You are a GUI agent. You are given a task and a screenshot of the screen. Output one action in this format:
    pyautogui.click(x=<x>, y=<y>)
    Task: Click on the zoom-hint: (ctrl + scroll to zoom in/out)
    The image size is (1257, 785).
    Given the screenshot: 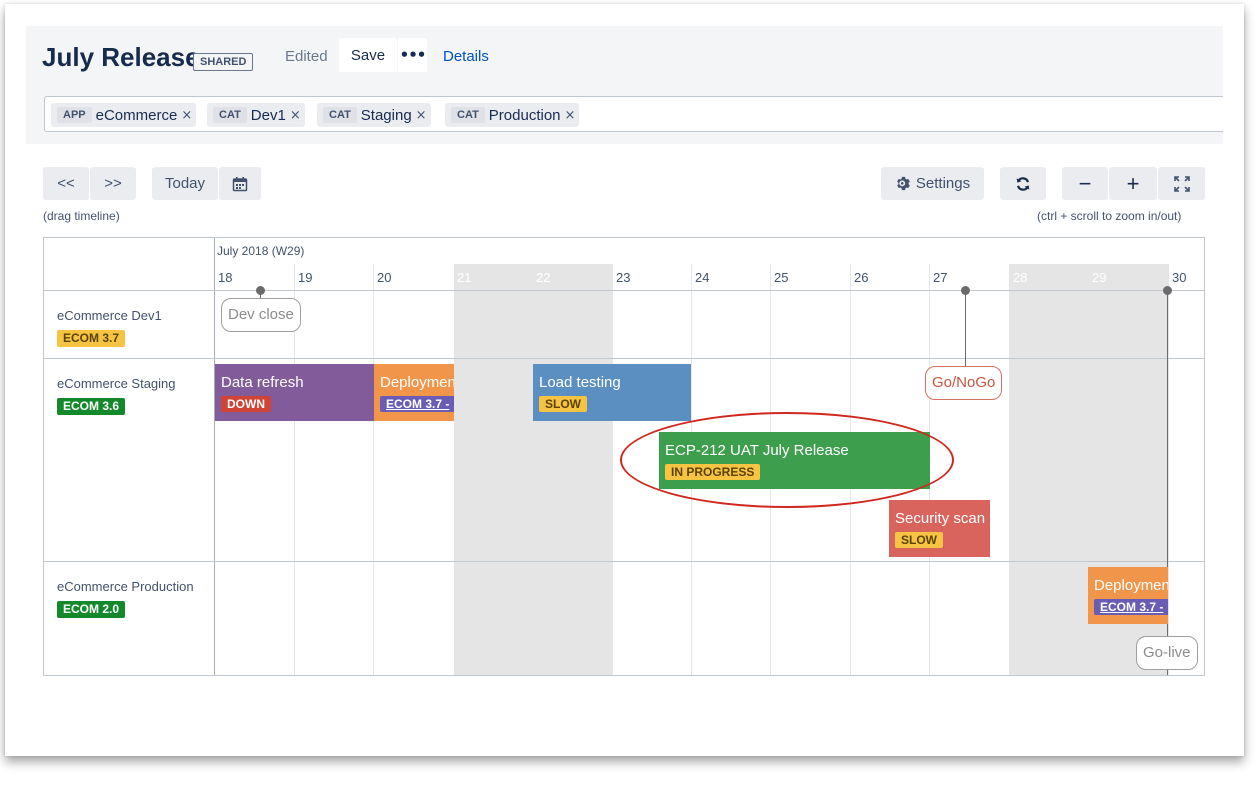 What is the action you would take?
    pyautogui.click(x=1109, y=216)
    